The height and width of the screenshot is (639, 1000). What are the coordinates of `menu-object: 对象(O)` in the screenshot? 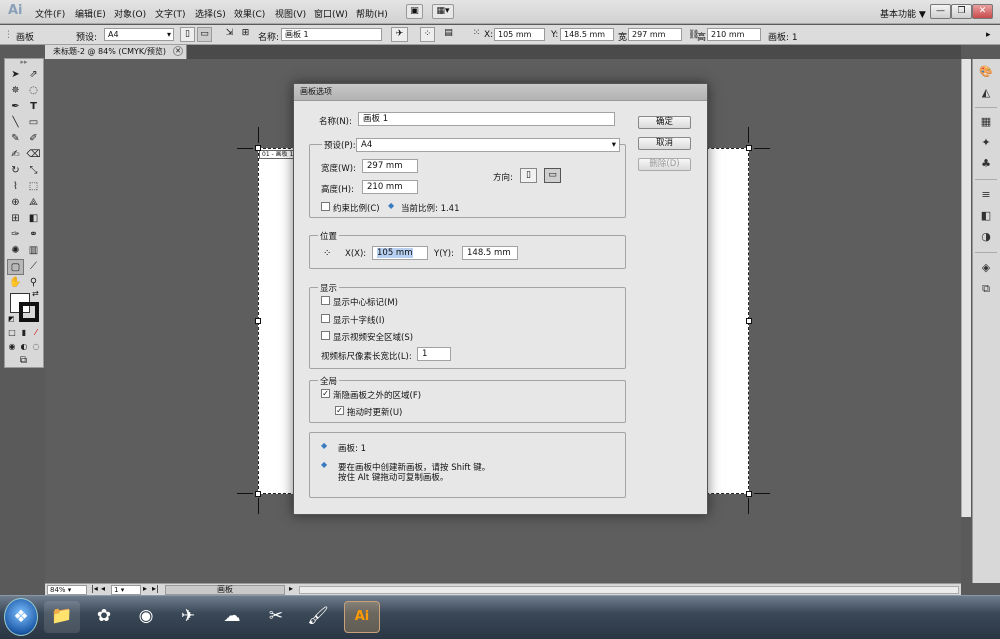 It's located at (130, 13).